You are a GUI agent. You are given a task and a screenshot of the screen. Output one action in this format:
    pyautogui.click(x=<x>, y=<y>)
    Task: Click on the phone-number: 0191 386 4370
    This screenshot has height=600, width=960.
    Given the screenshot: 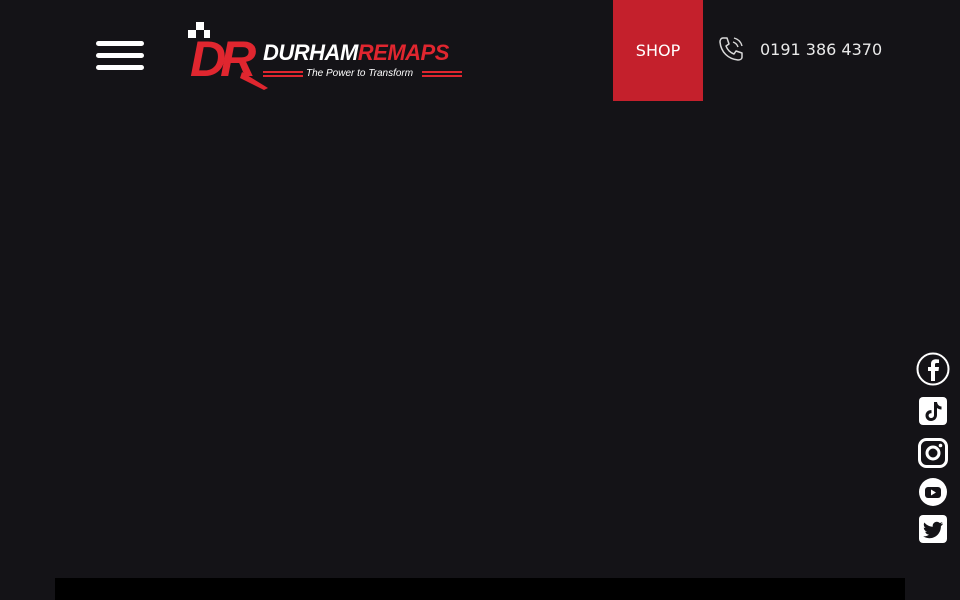 What is the action you would take?
    pyautogui.click(x=821, y=49)
    